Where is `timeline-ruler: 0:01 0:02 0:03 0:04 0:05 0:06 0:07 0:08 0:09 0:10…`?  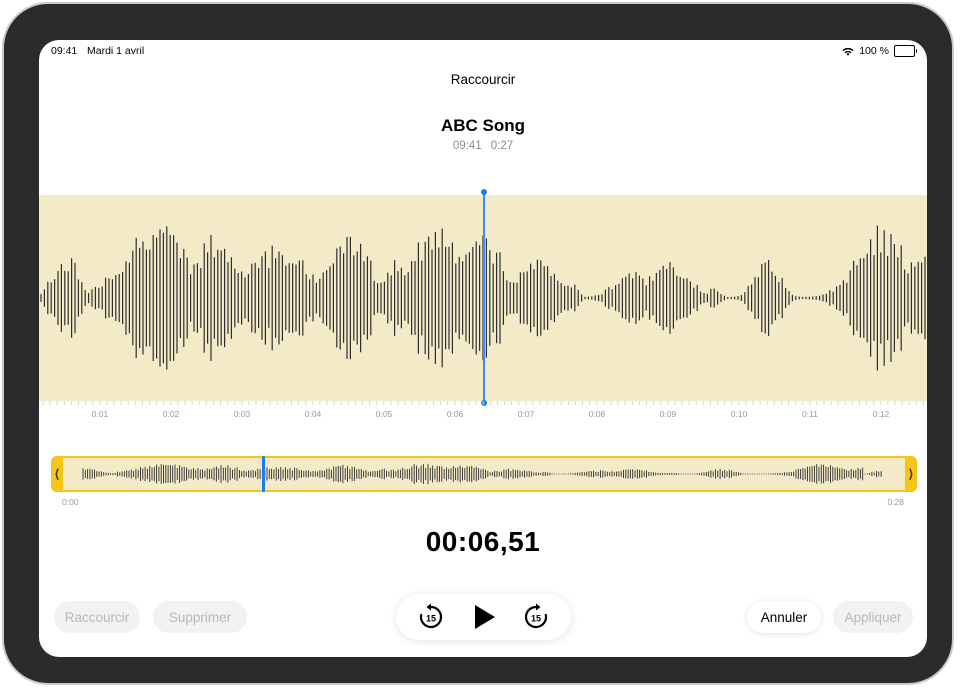 timeline-ruler: 0:01 0:02 0:03 0:04 0:05 0:06 0:07 0:08 0:09 0:10… is located at coordinates (483, 412).